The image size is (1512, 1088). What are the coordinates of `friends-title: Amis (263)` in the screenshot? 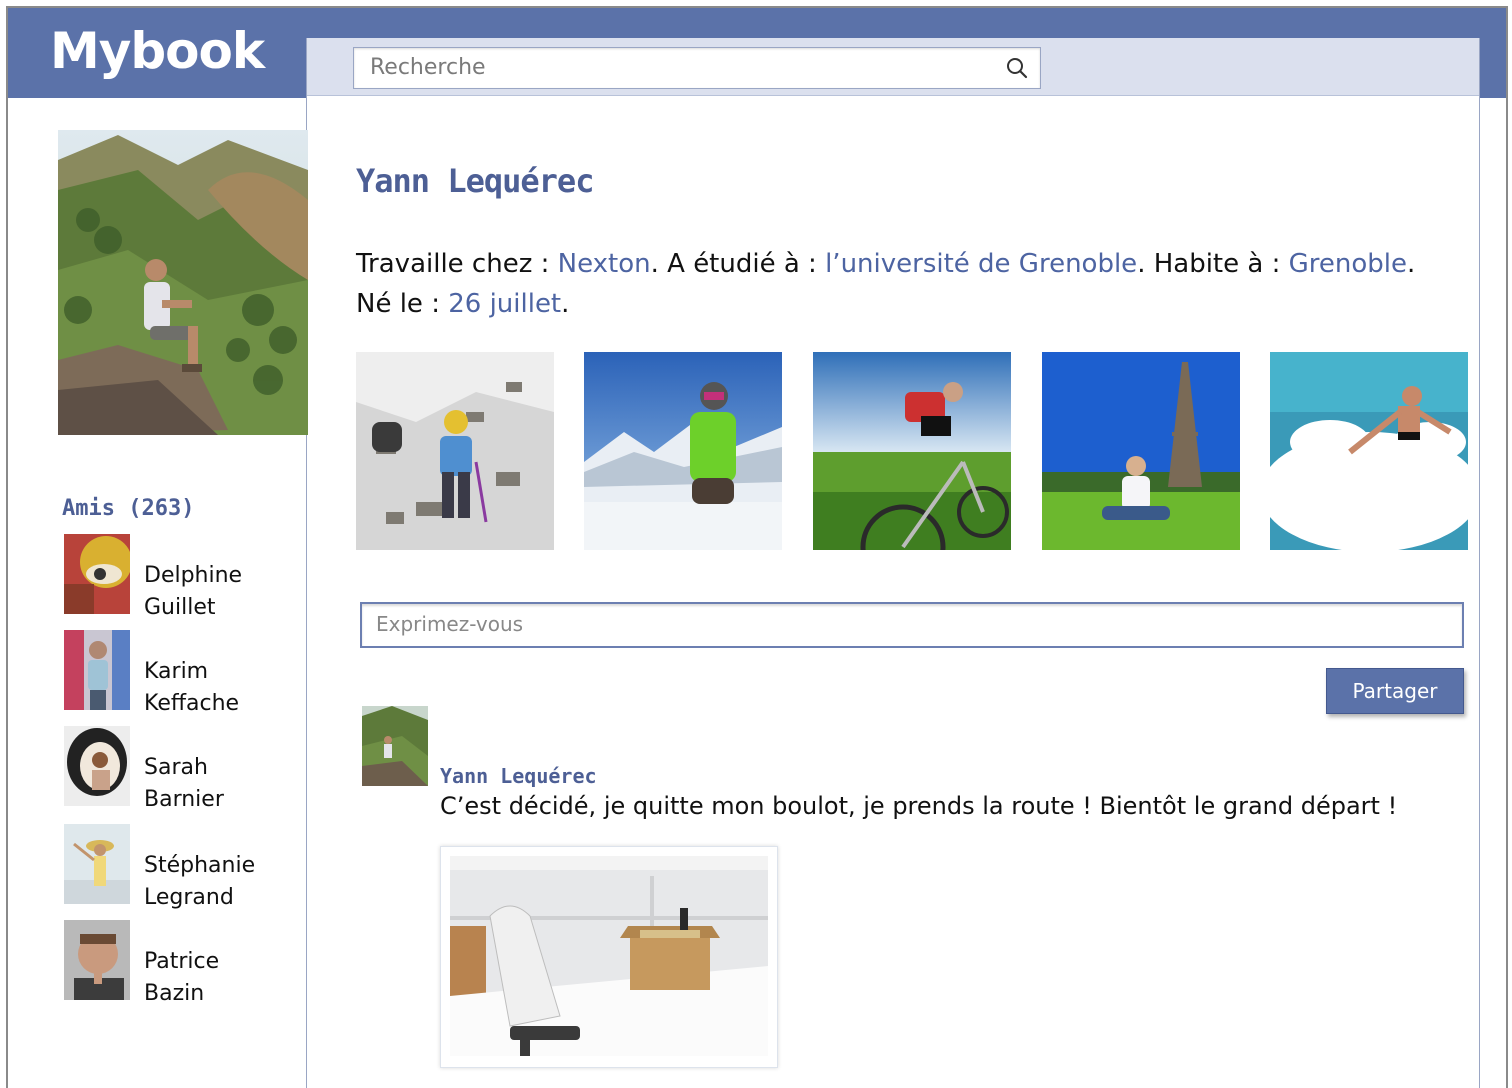 It's located at (128, 508).